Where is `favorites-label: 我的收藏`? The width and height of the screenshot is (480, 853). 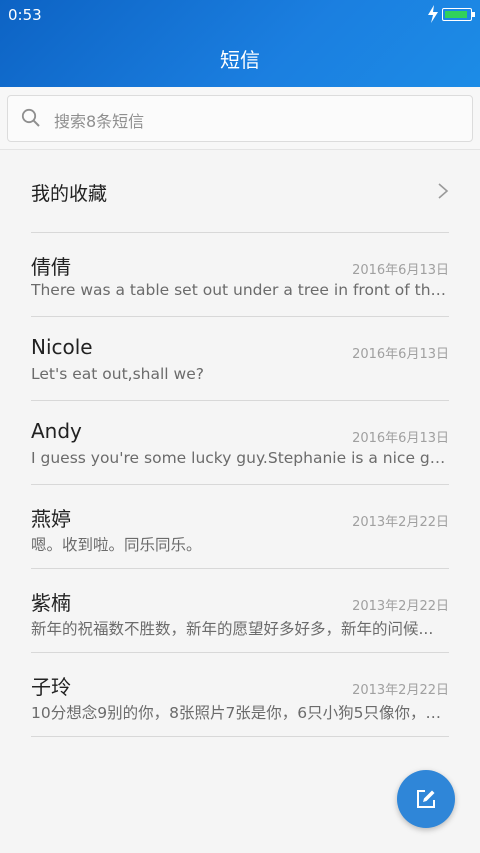
favorites-label: 我的收藏 is located at coordinates (69, 194).